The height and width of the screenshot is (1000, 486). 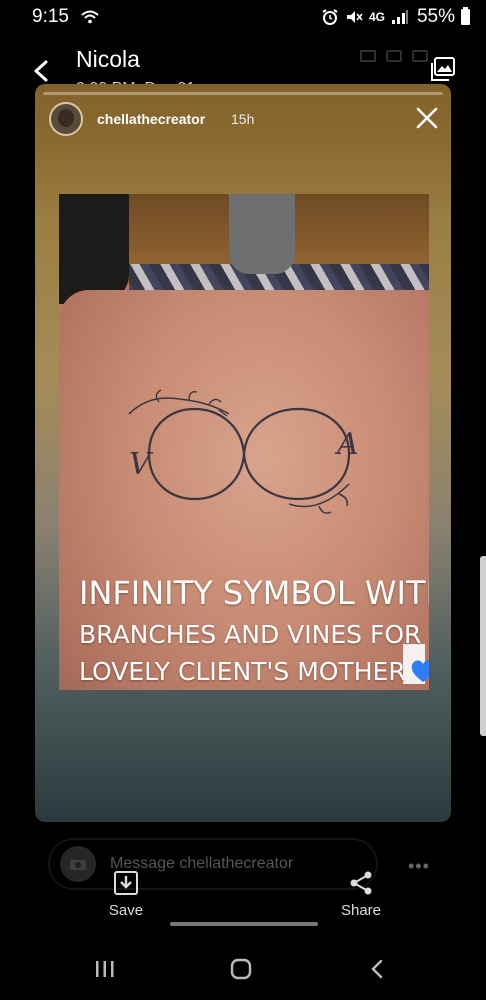 I want to click on status-indicators: 4G 55%, so click(x=395, y=17).